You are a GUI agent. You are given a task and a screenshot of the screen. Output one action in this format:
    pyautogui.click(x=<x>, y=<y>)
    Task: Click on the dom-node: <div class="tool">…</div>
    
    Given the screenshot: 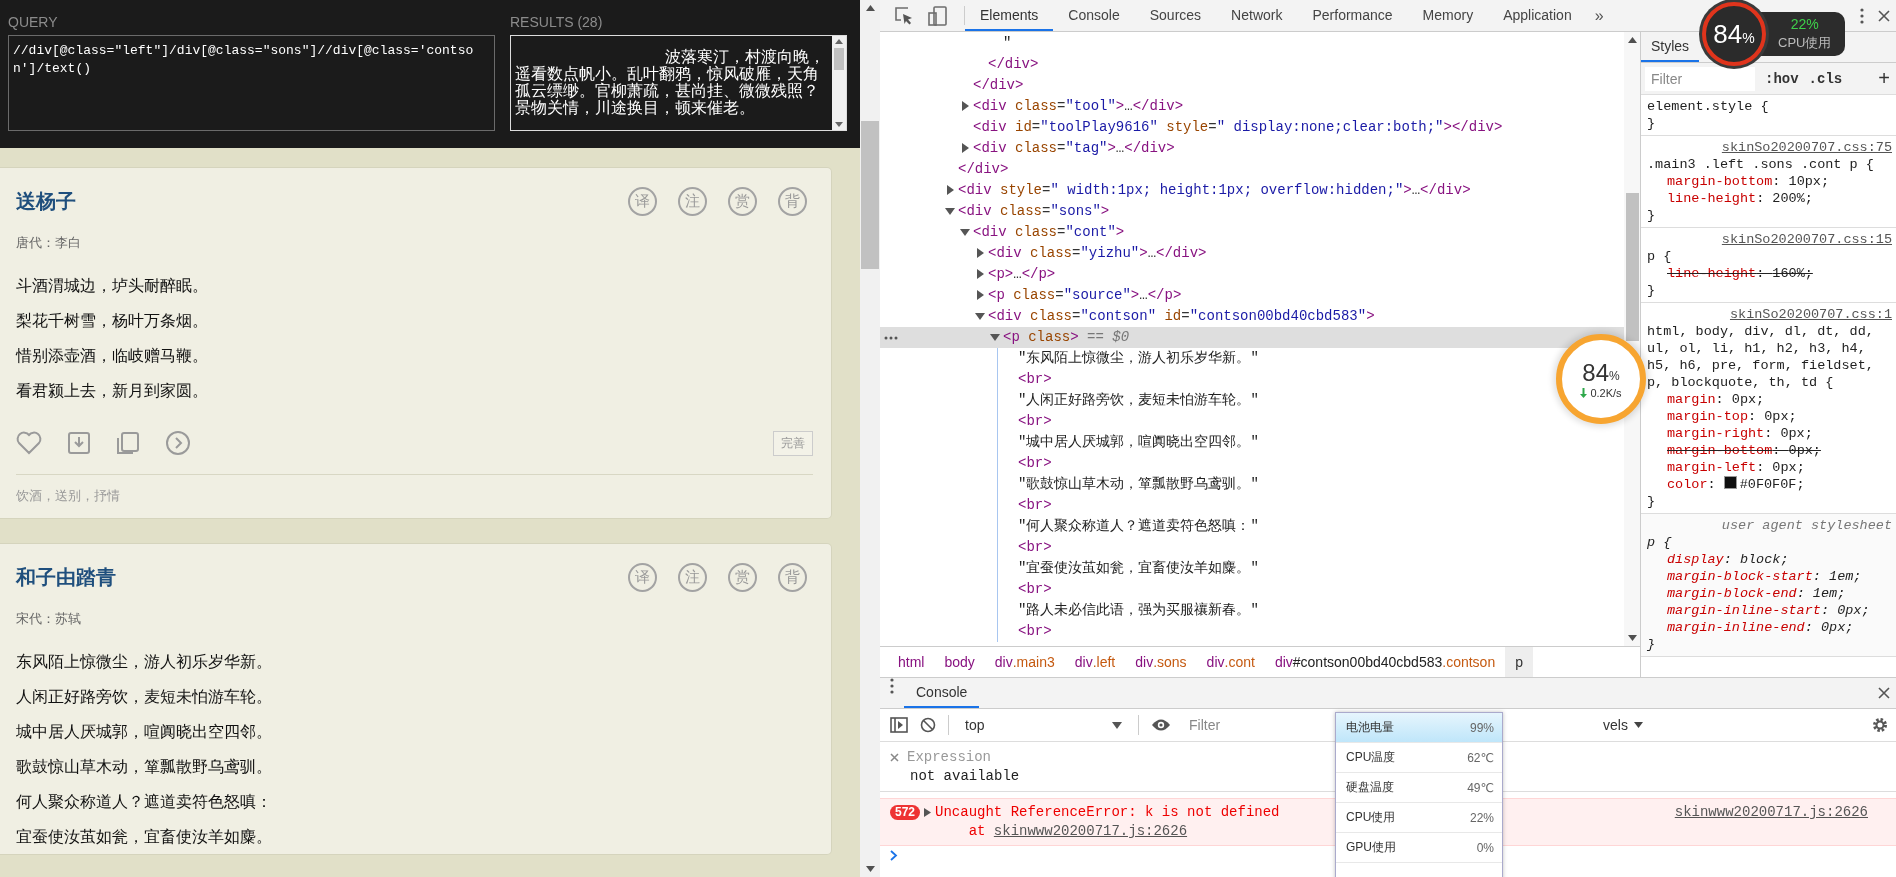 What is the action you would take?
    pyautogui.click(x=1032, y=106)
    